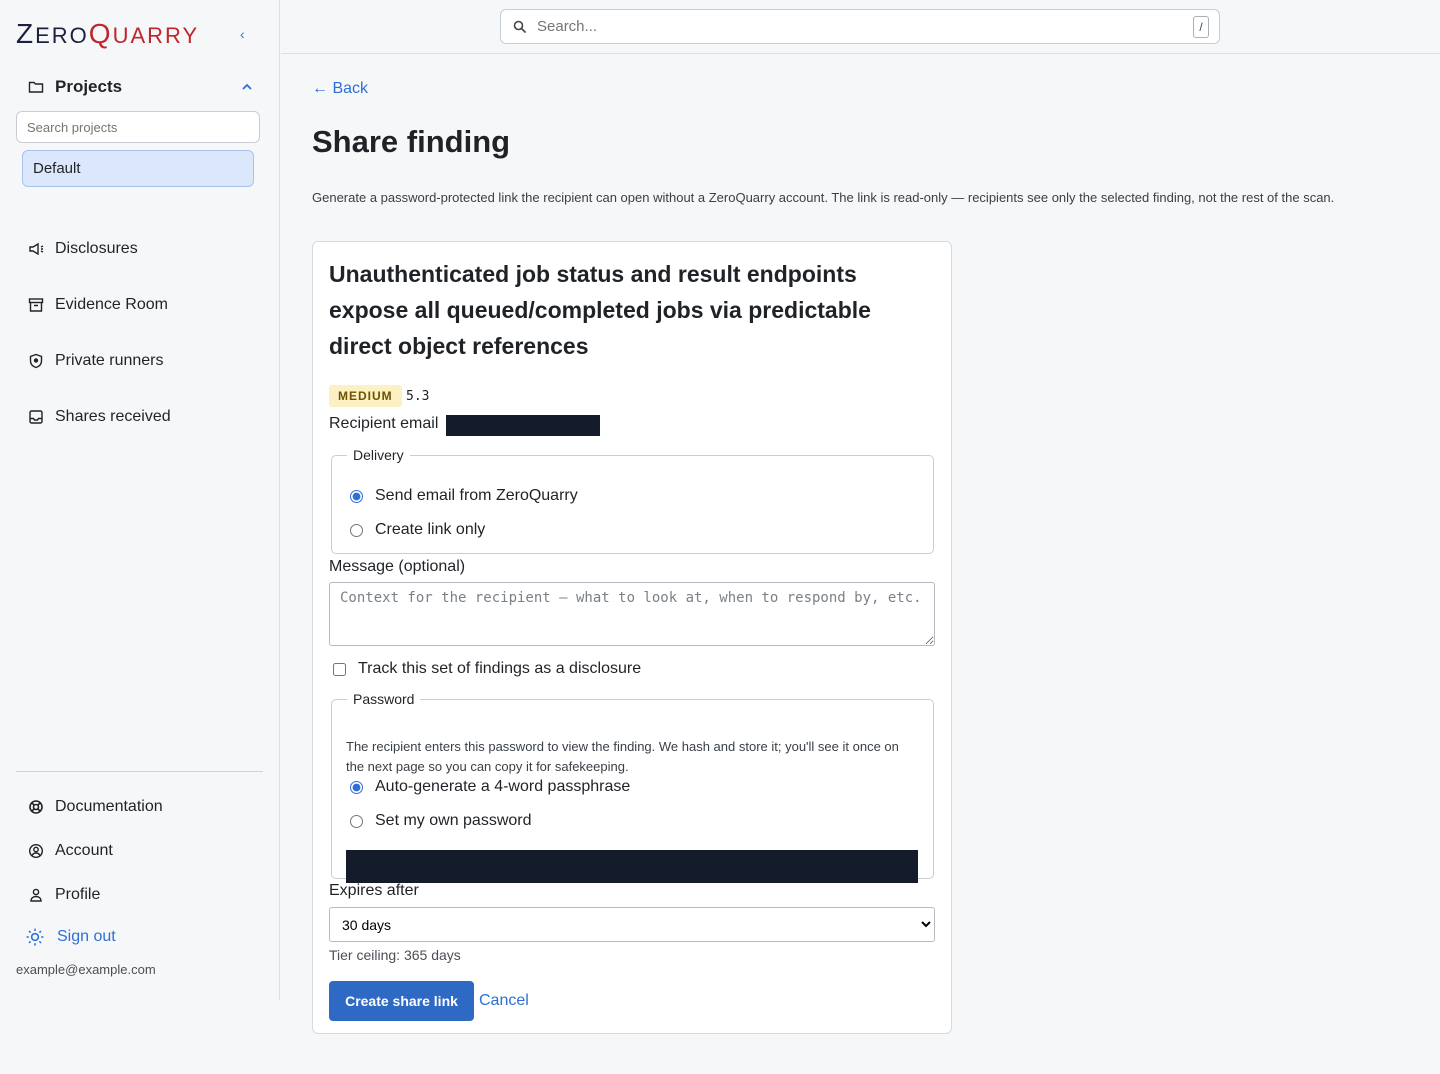 Image resolution: width=1440 pixels, height=1074 pixels. Describe the element at coordinates (453, 820) in the screenshot. I see `option-label: Set my own password` at that location.